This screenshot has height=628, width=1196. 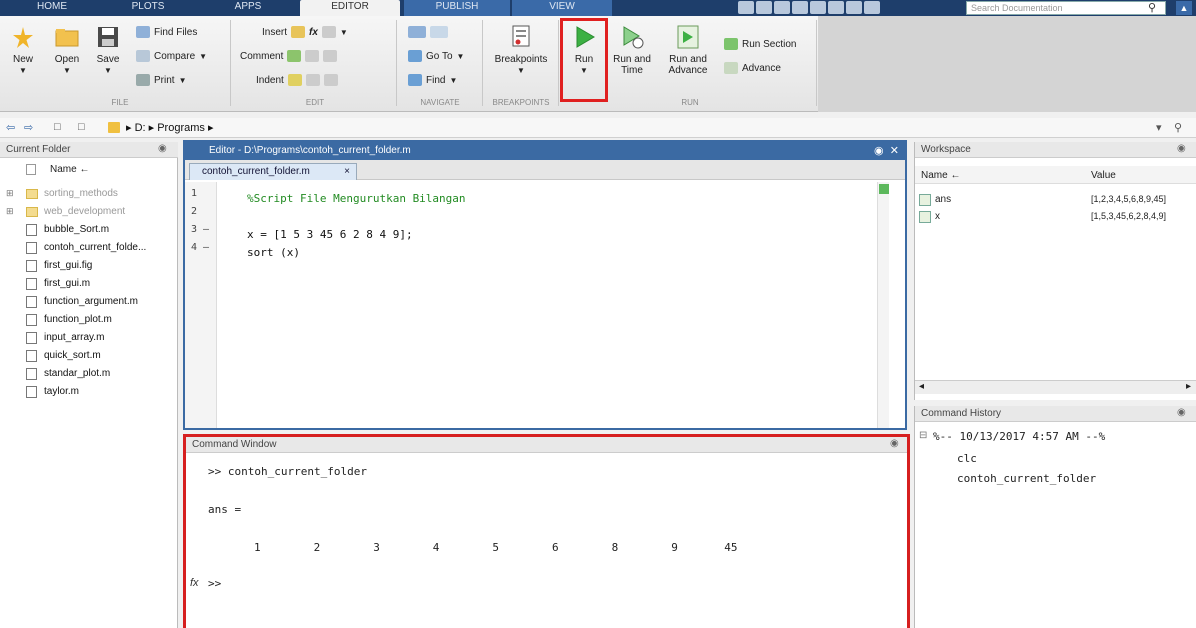 I want to click on paste-icon, so click(x=800, y=7).